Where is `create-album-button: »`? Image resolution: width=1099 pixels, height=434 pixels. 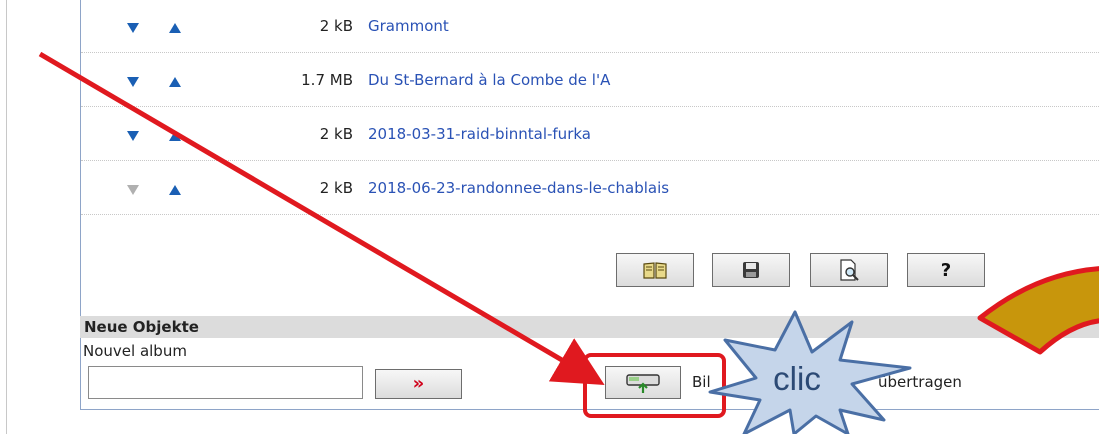
create-album-button: » is located at coordinates (418, 384).